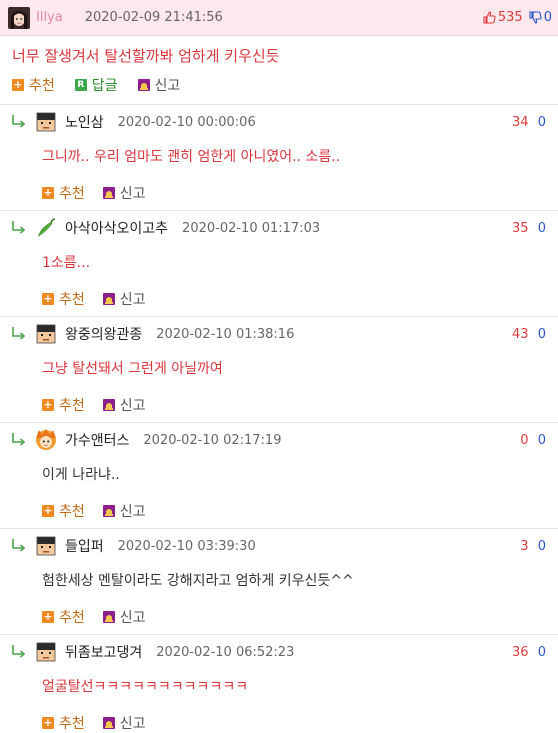 The height and width of the screenshot is (733, 558). Describe the element at coordinates (510, 17) in the screenshot. I see `post-up-count: 535` at that location.